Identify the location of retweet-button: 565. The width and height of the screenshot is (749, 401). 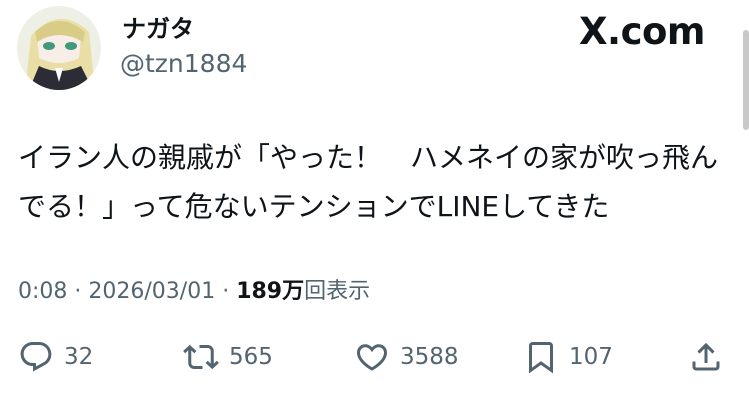
(228, 357).